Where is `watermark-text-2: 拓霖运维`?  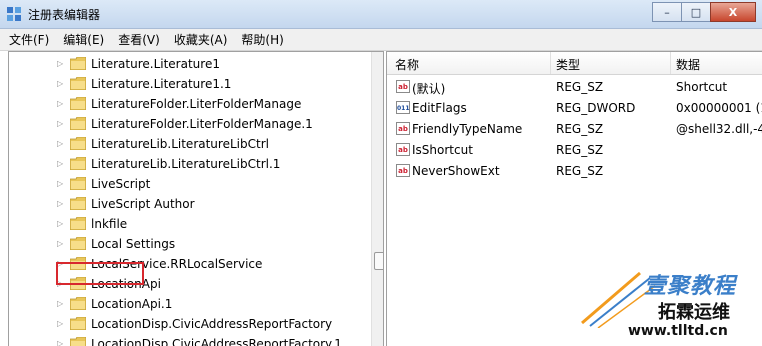 watermark-text-2: 拓霖运维 is located at coordinates (694, 312).